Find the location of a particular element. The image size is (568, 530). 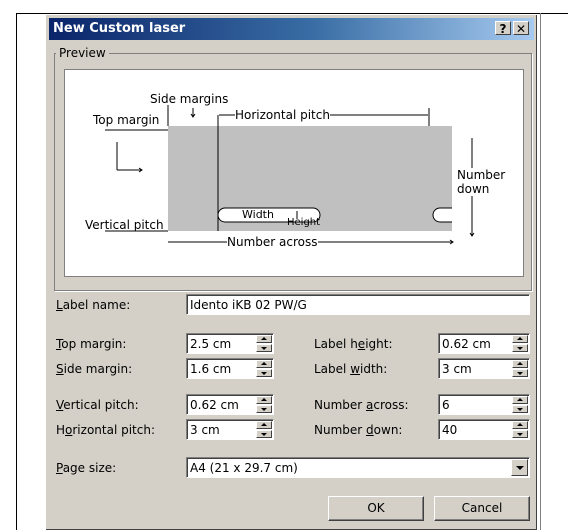

top-margin-spinner is located at coordinates (264, 343).